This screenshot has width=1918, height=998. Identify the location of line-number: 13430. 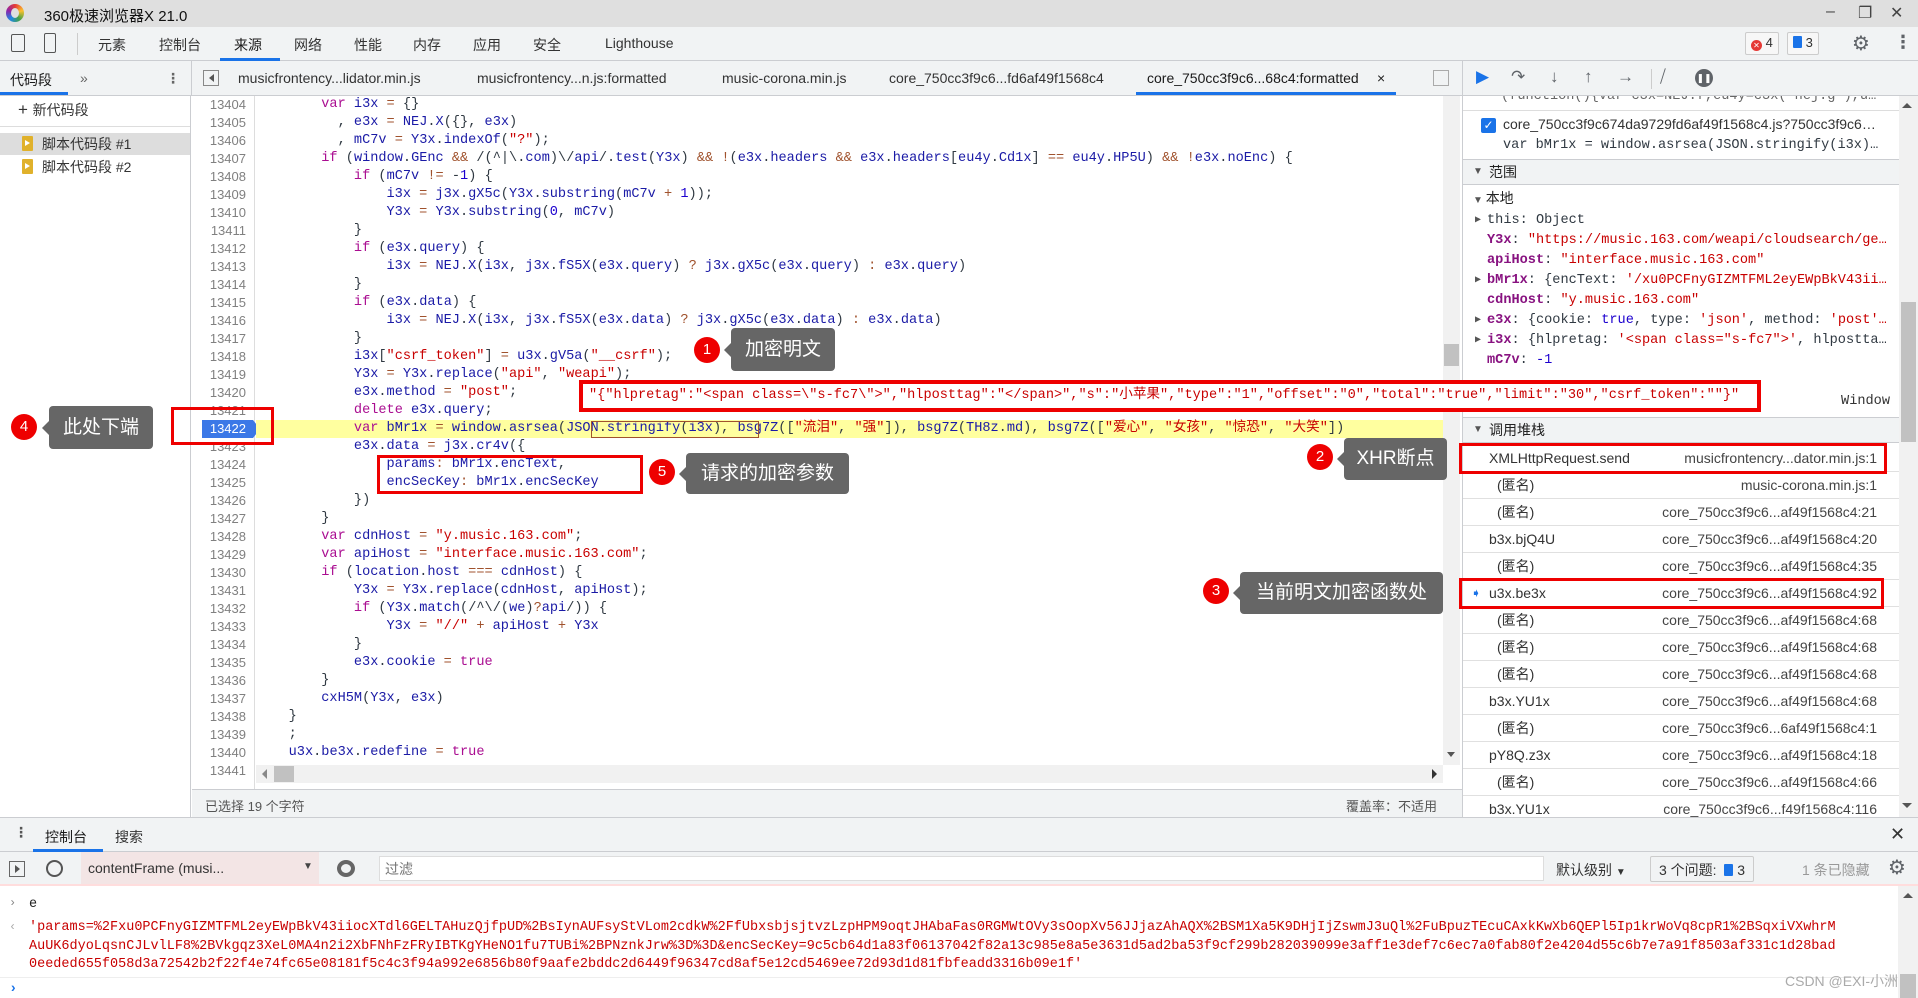
(228, 573).